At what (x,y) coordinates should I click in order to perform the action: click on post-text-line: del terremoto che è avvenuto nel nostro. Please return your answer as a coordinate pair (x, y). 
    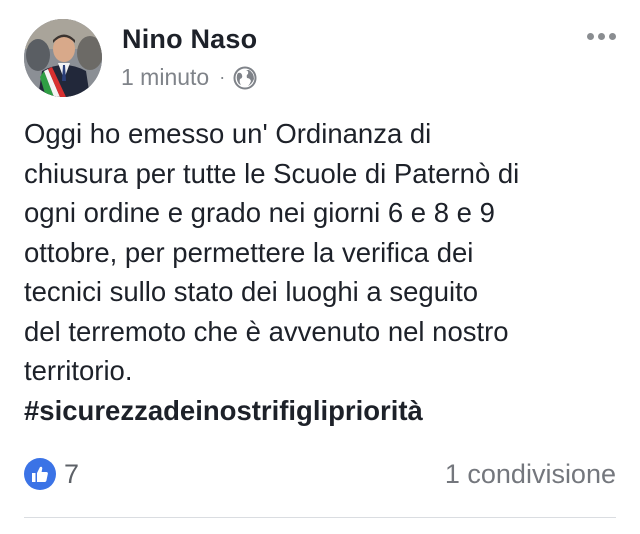
    Looking at the image, I should click on (266, 331).